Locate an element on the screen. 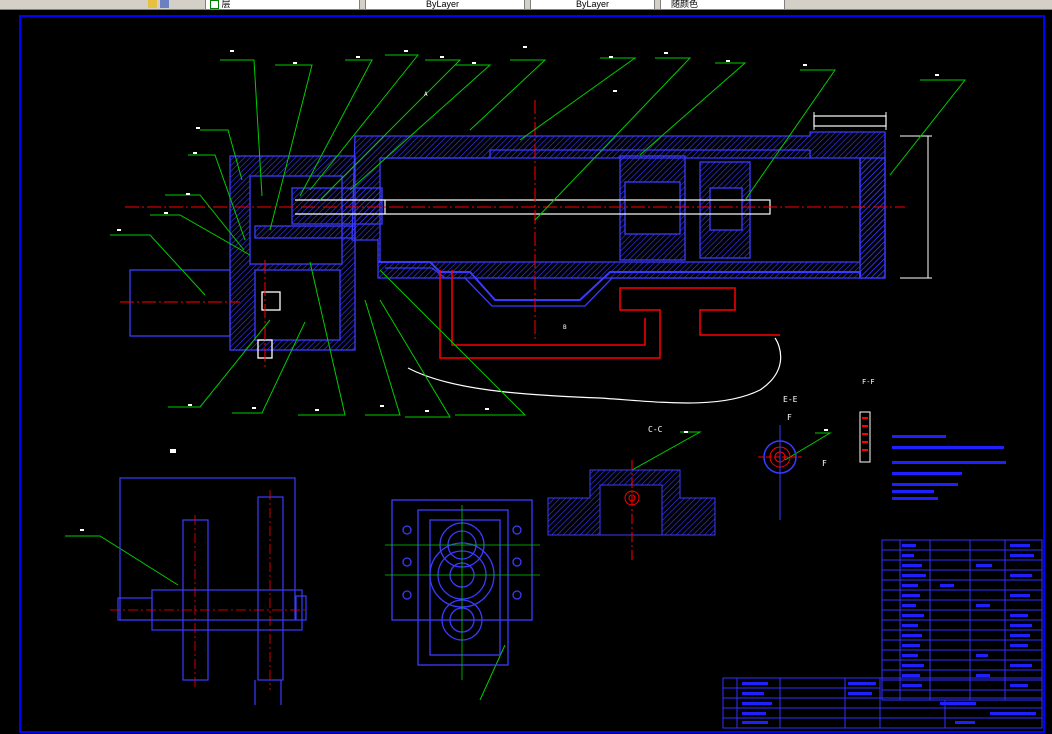 Image resolution: width=1052 pixels, height=734 pixels. section-ff-view: F-F is located at coordinates (867, 420).